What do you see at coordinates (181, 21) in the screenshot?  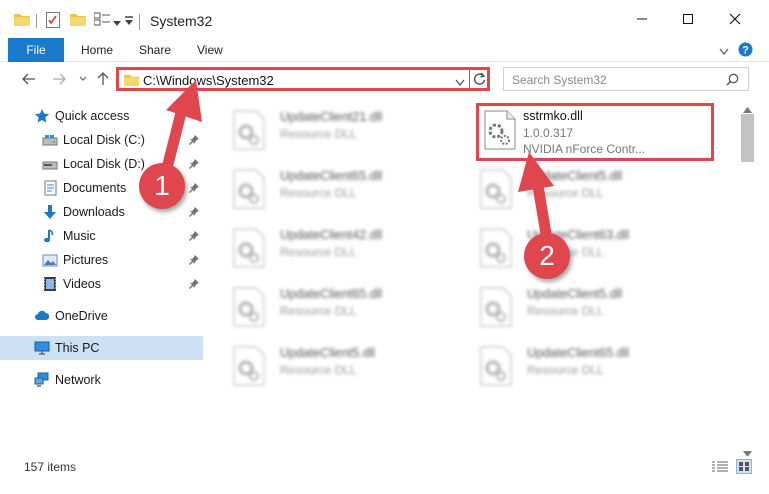 I see `window-title: System32` at bounding box center [181, 21].